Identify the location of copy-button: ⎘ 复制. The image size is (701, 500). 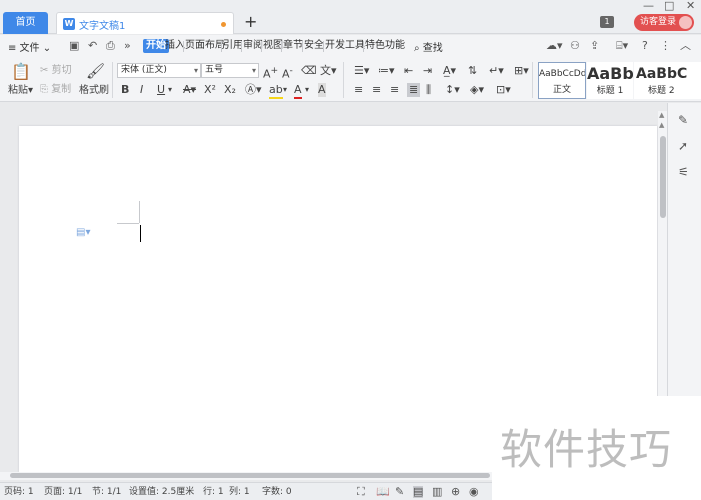
(55, 90).